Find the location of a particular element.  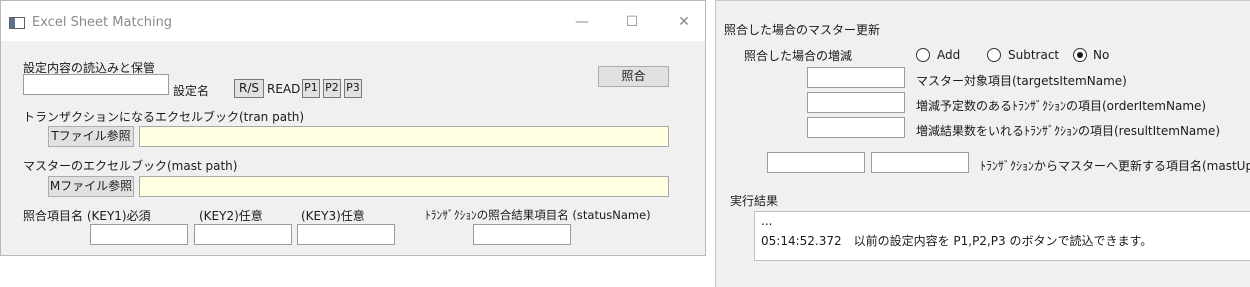

window-title: Excel Sheet Matching is located at coordinates (102, 22).